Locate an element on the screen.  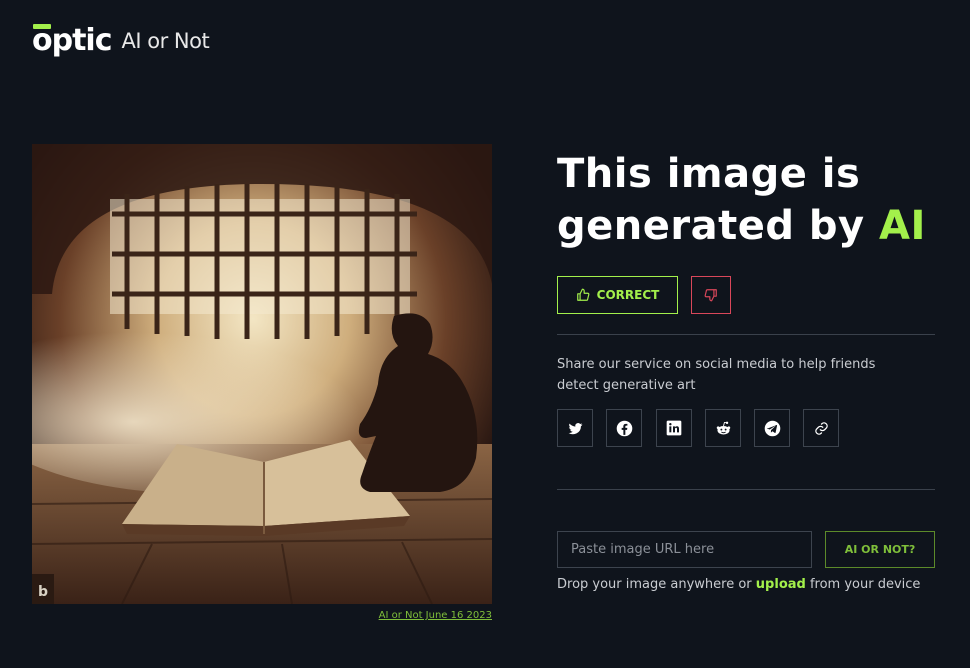
linkedin-icon is located at coordinates (674, 428).